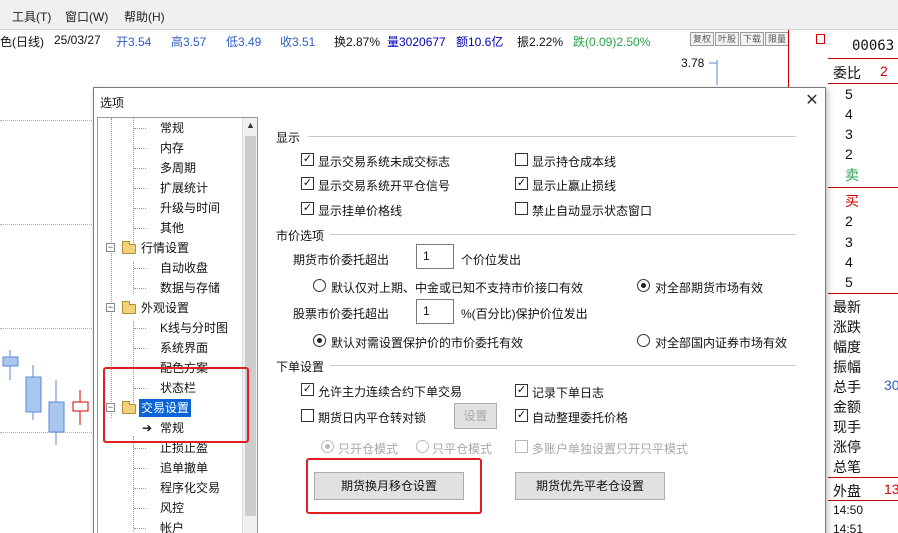 This screenshot has width=898, height=533. What do you see at coordinates (849, 134) in the screenshot?
I see `sell-level: 3` at bounding box center [849, 134].